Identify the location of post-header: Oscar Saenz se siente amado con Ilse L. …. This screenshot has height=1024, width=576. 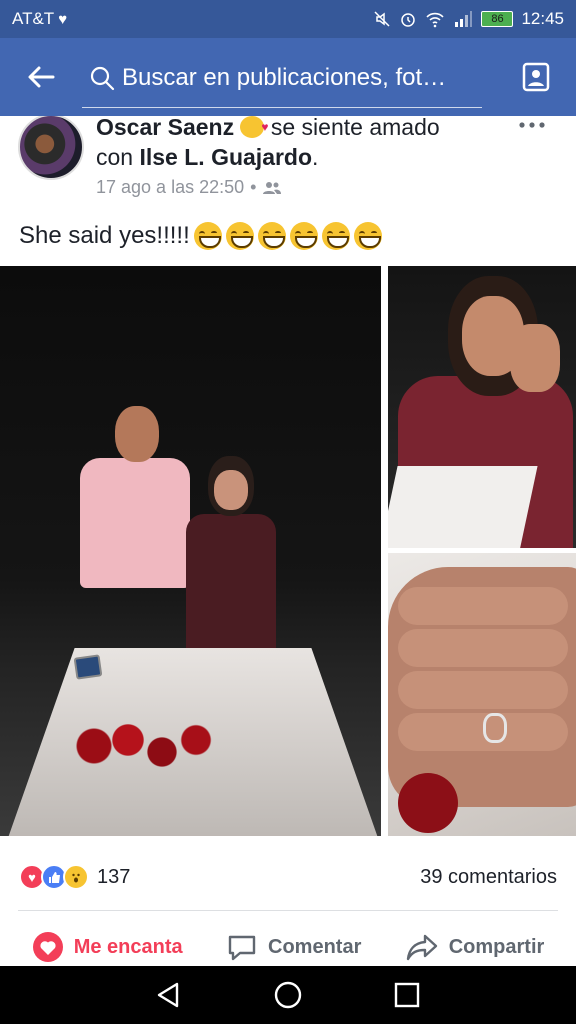
(296, 144).